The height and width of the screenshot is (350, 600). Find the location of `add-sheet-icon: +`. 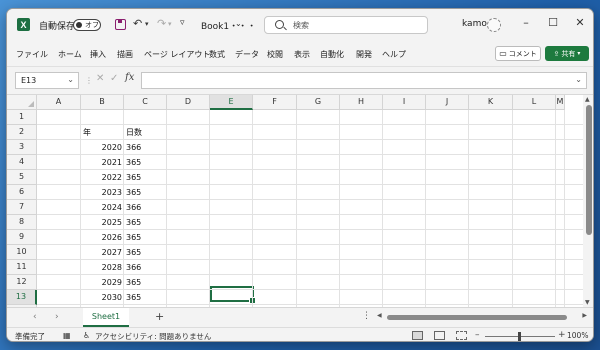

add-sheet-icon: + is located at coordinates (159, 316).